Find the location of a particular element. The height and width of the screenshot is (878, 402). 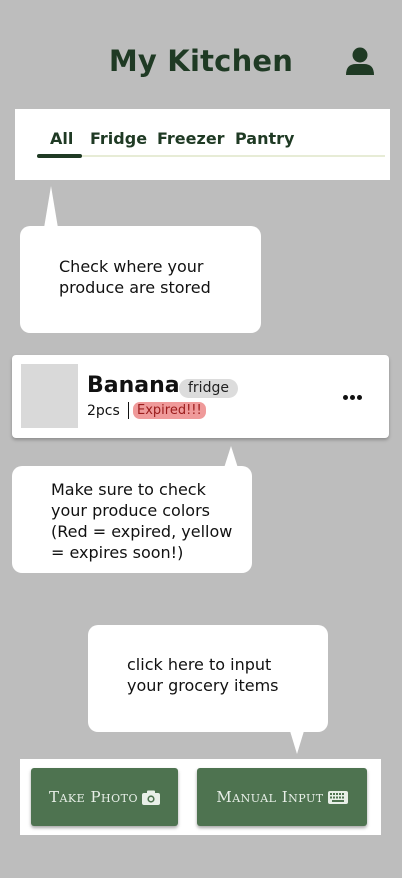

produce-quantity: 2pcs is located at coordinates (103, 411).